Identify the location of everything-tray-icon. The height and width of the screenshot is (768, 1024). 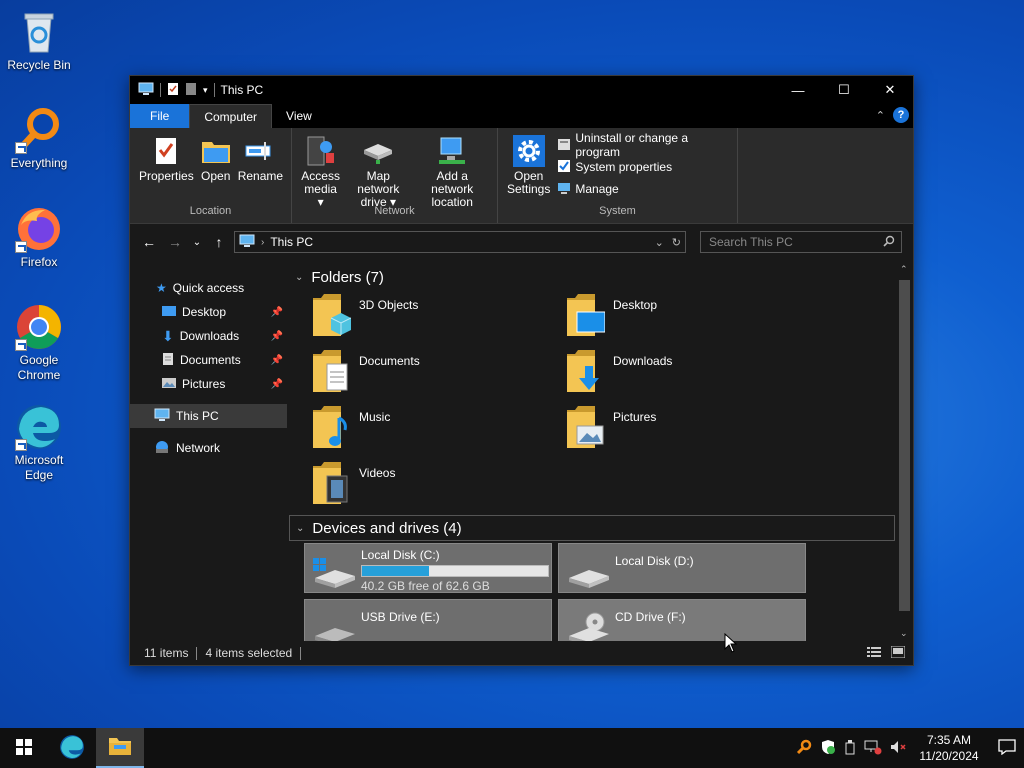
(804, 748).